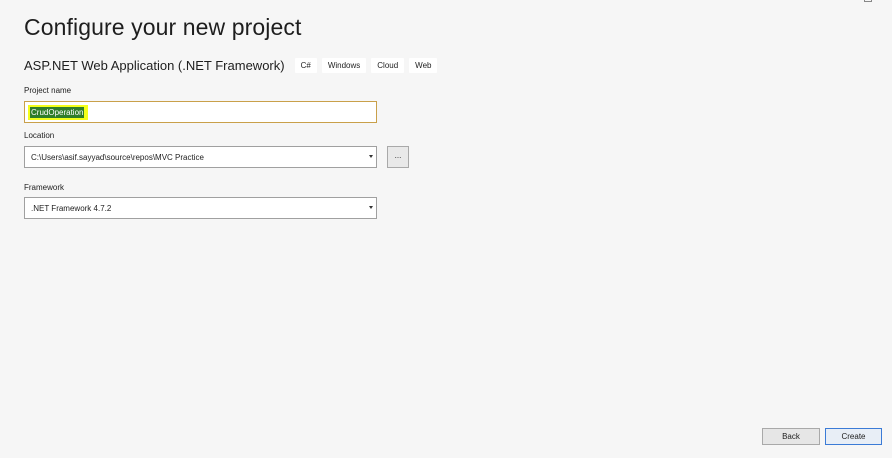 This screenshot has width=892, height=458. I want to click on framework-combobox: .NET Framework 4.7.2, so click(200, 208).